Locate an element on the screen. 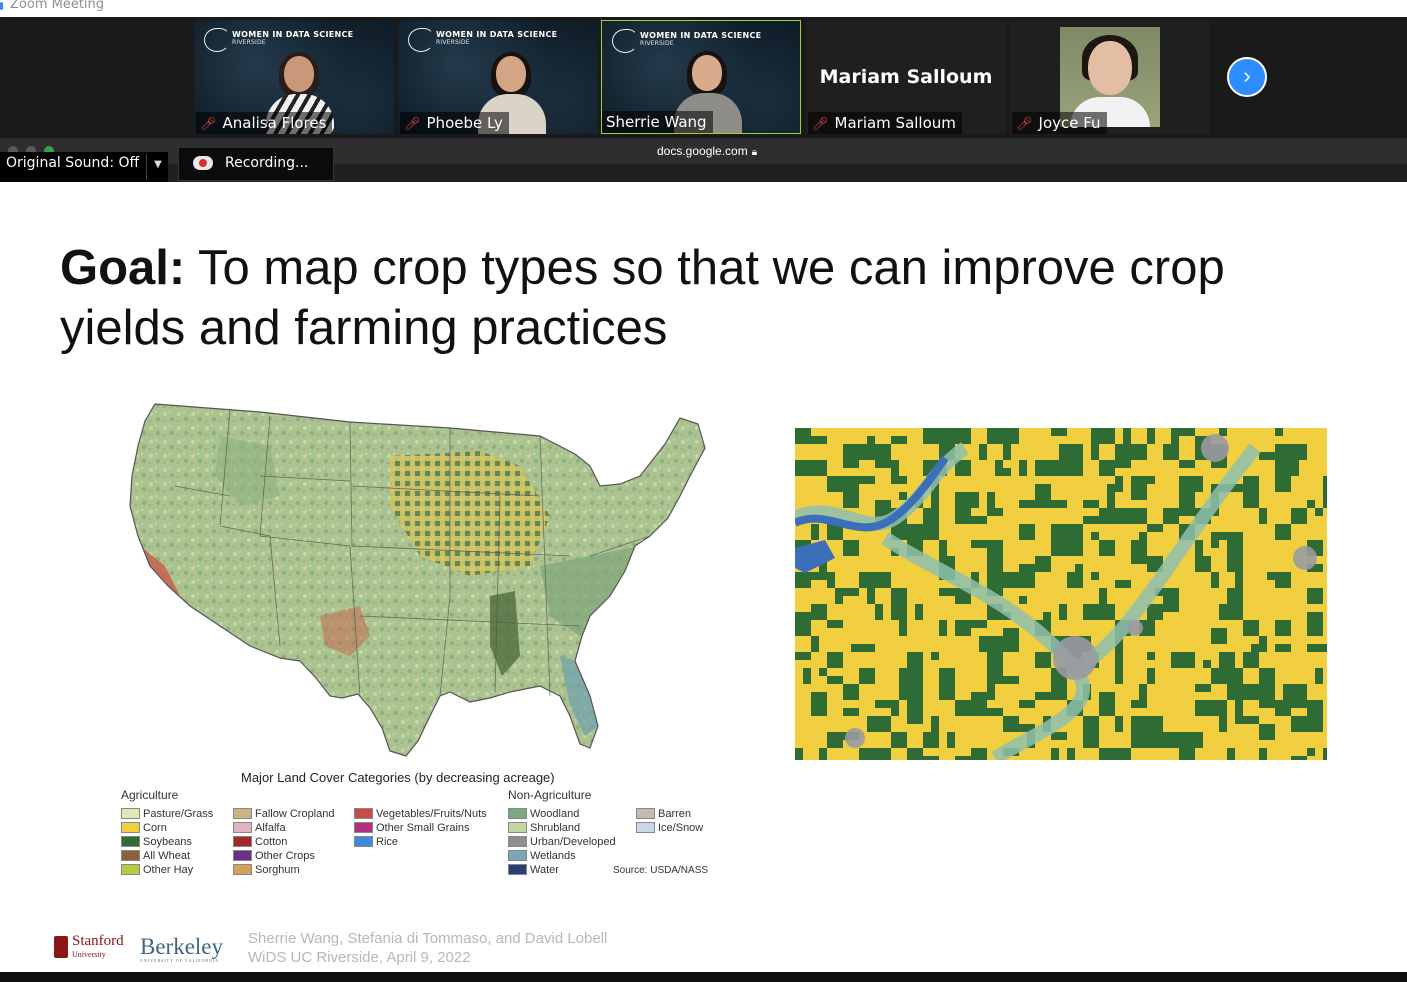  berkeley-logo: Berkeley UNIVERSITY OF CALIFORNIA is located at coordinates (182, 948).